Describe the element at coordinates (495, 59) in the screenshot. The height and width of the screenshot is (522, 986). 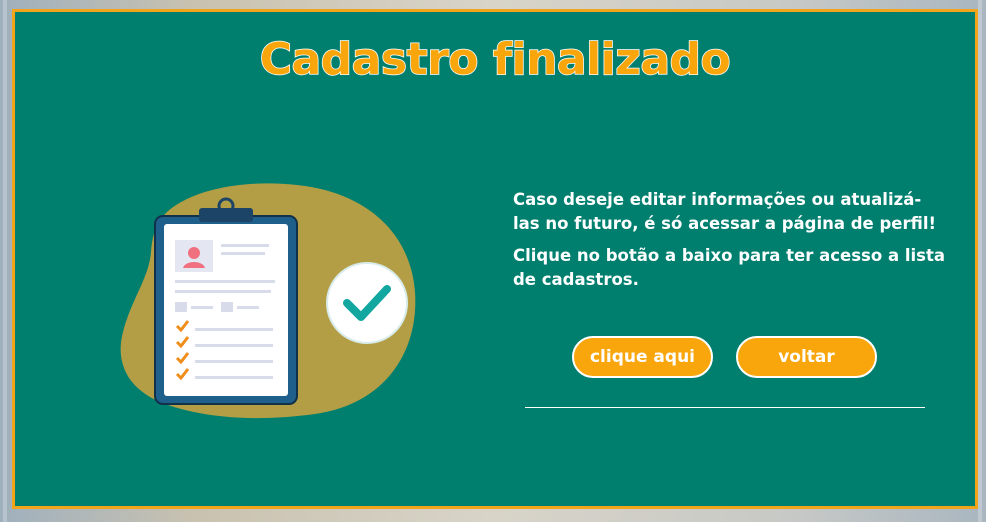
I see `page-title: Cadastro finalizado` at that location.